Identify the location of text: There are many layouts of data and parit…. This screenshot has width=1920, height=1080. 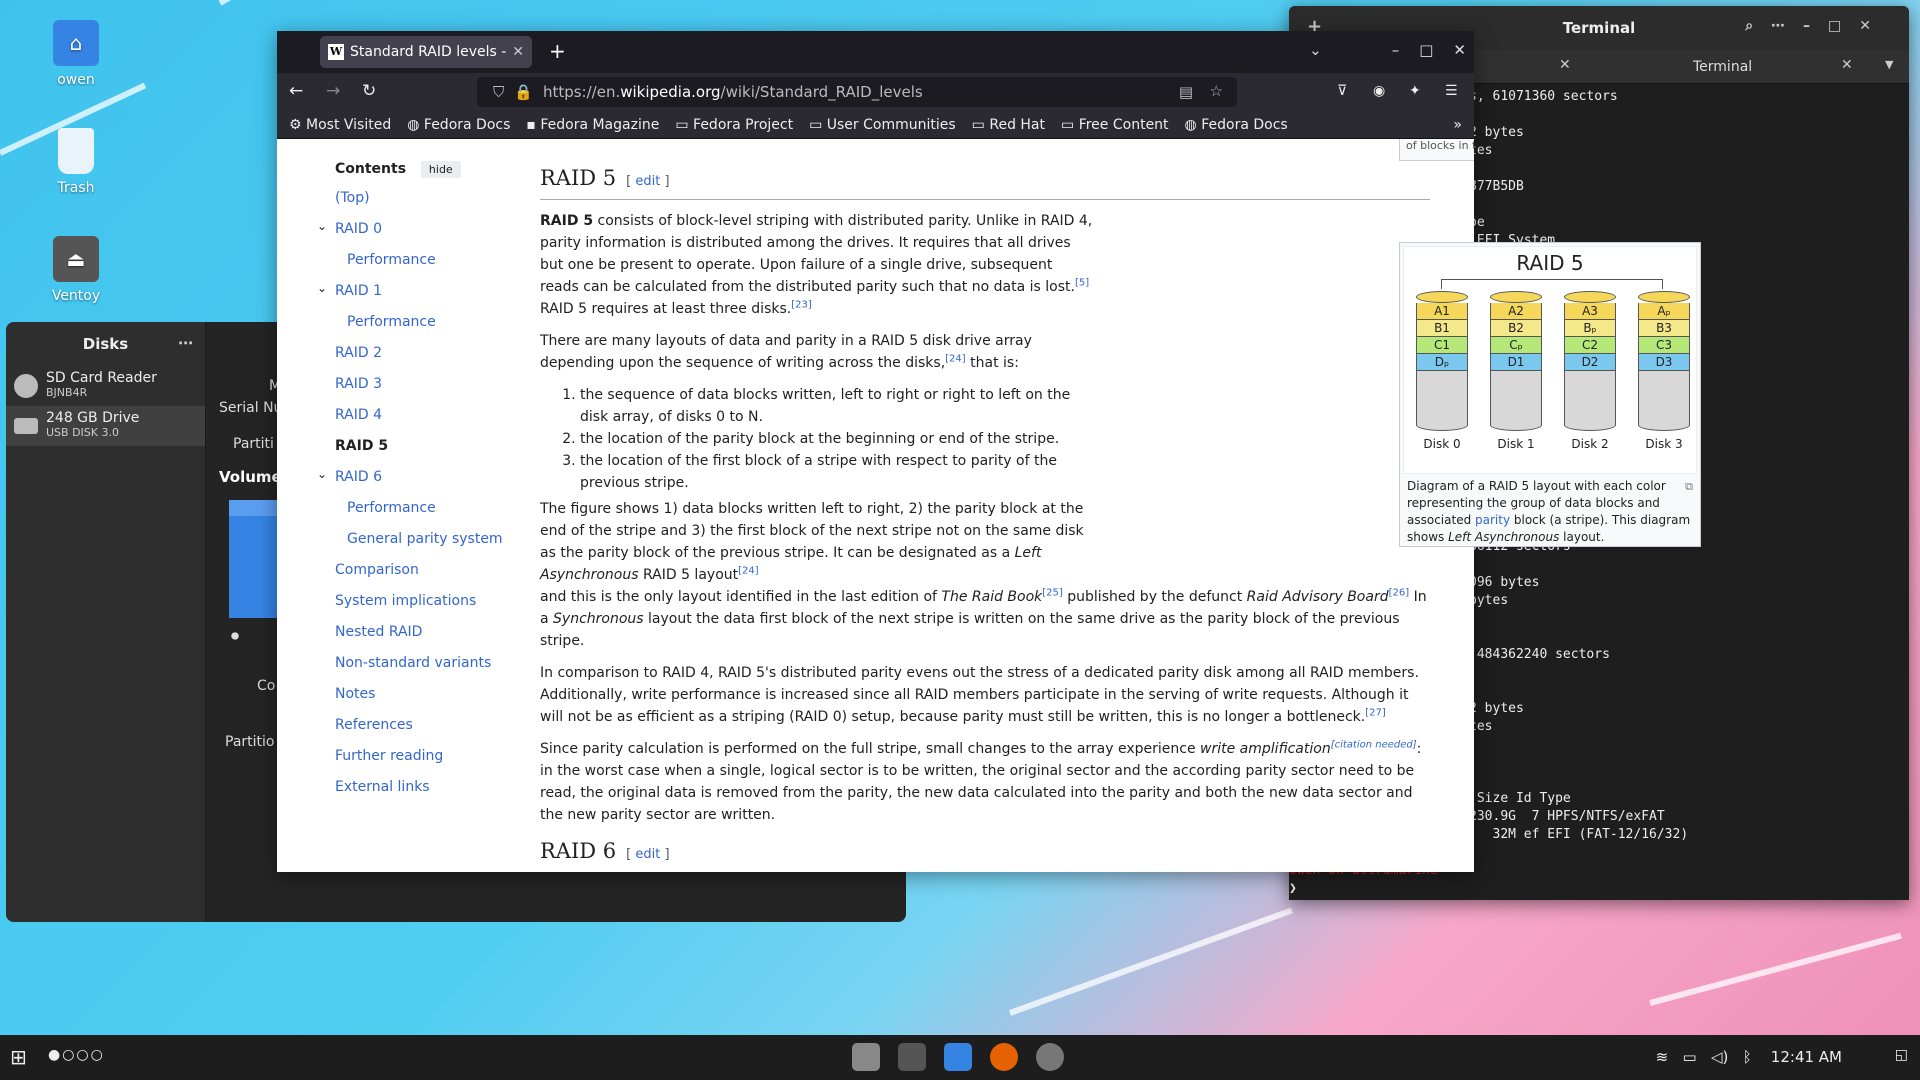
(786, 352).